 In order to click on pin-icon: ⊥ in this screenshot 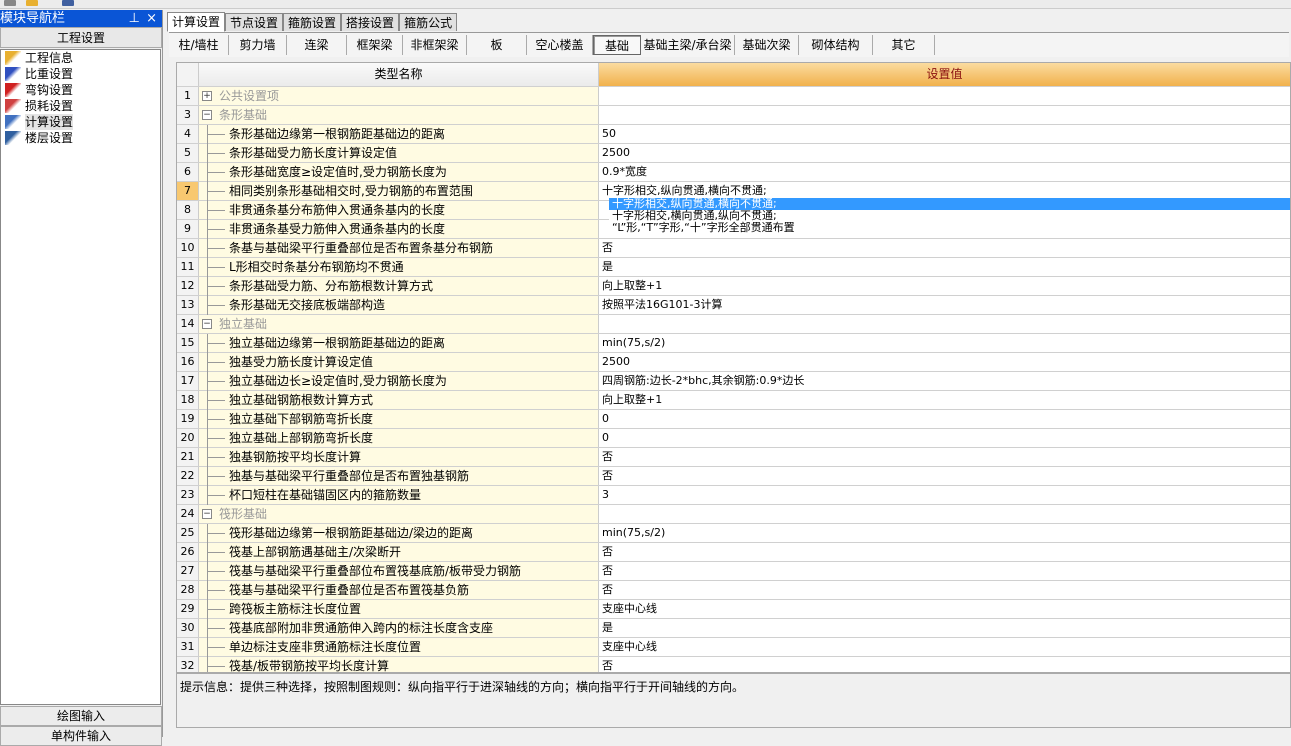, I will do `click(134, 18)`.